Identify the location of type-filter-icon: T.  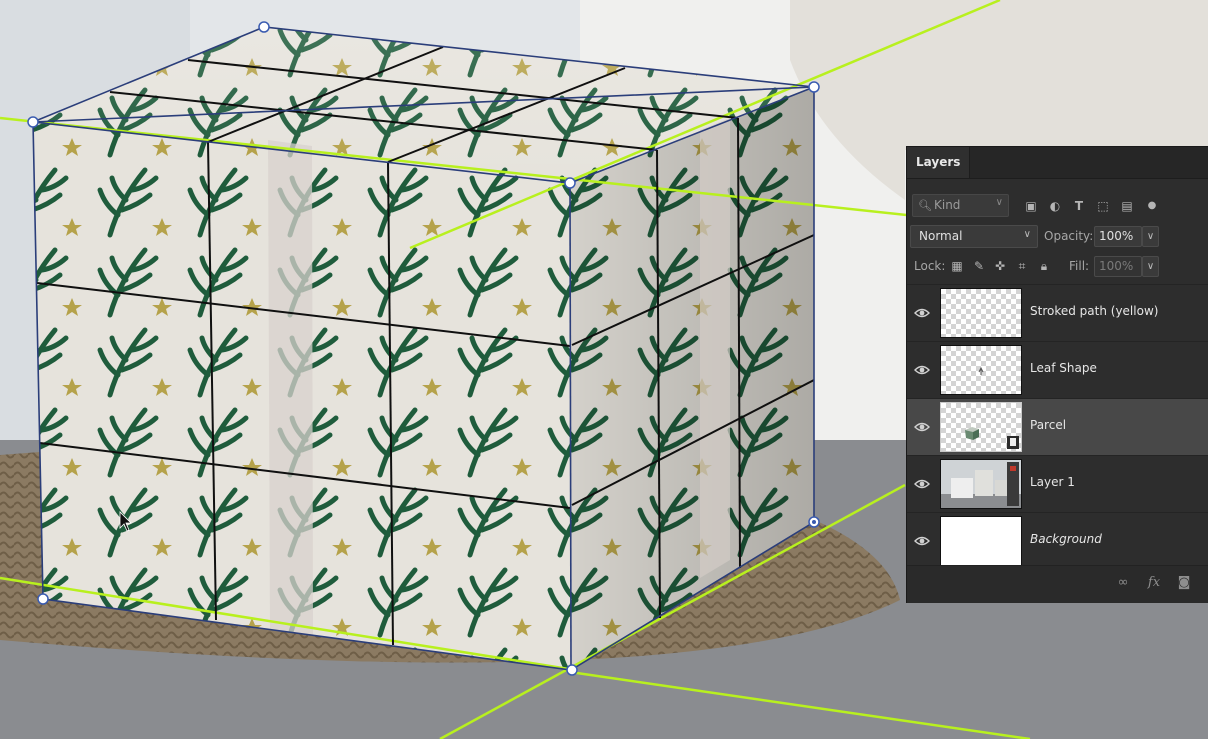
(1079, 206).